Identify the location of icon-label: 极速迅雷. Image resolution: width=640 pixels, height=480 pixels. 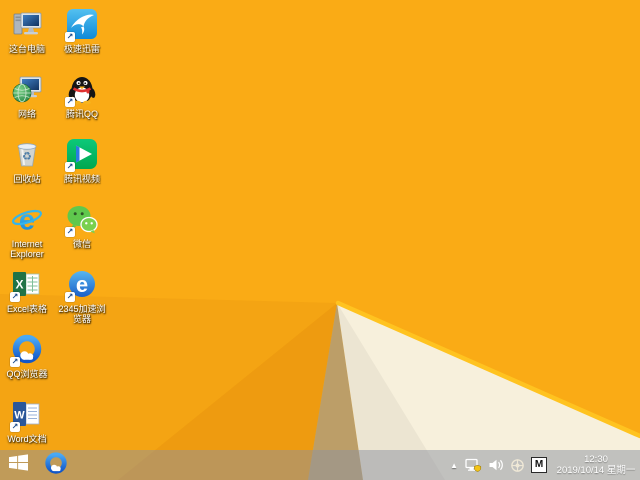
(81, 49).